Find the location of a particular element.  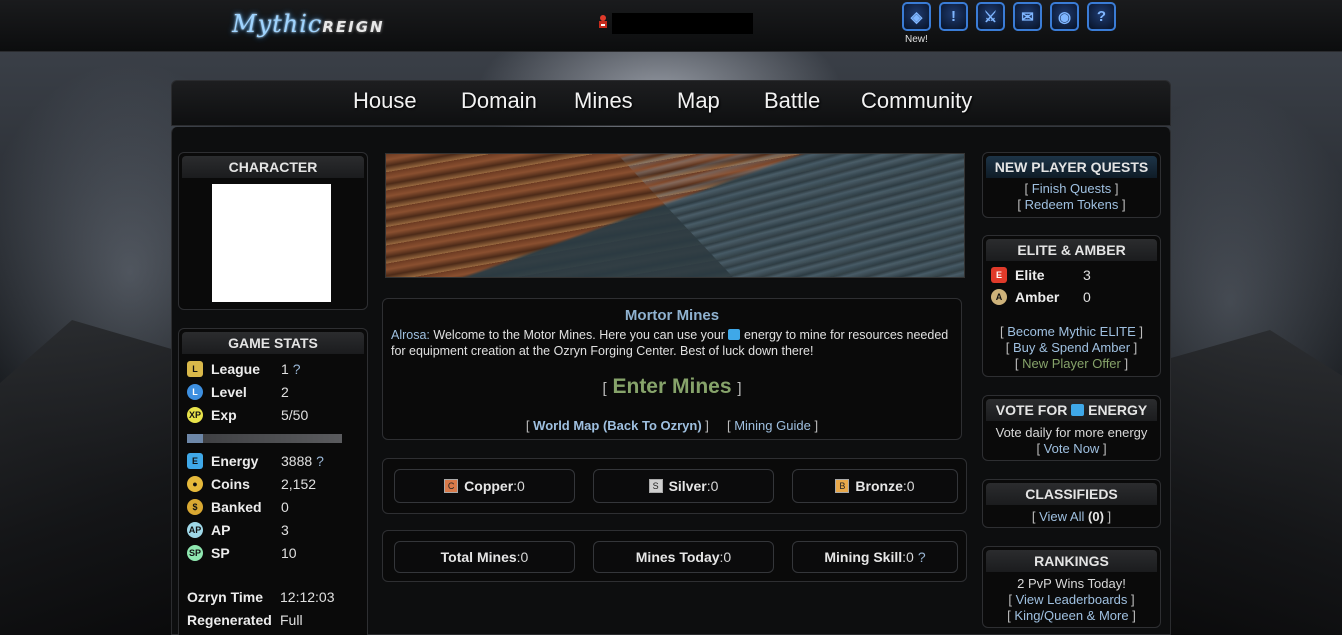

energy-icon: E is located at coordinates (195, 461).